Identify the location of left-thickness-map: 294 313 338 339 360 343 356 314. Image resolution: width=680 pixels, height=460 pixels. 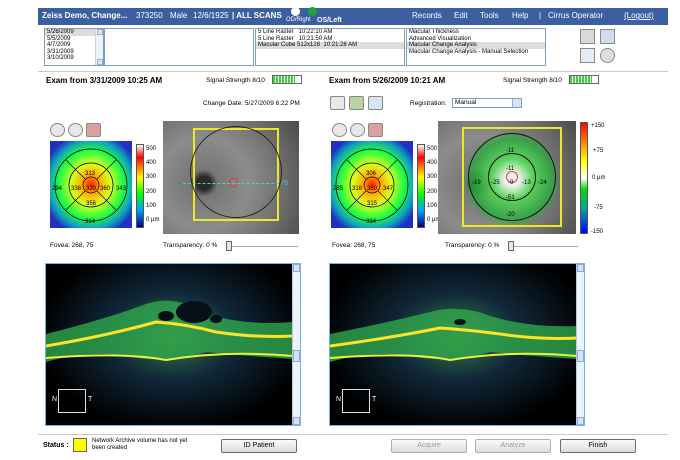
(91, 184).